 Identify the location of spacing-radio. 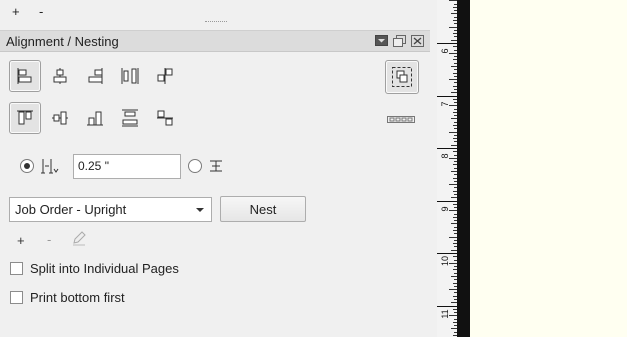
(27, 166).